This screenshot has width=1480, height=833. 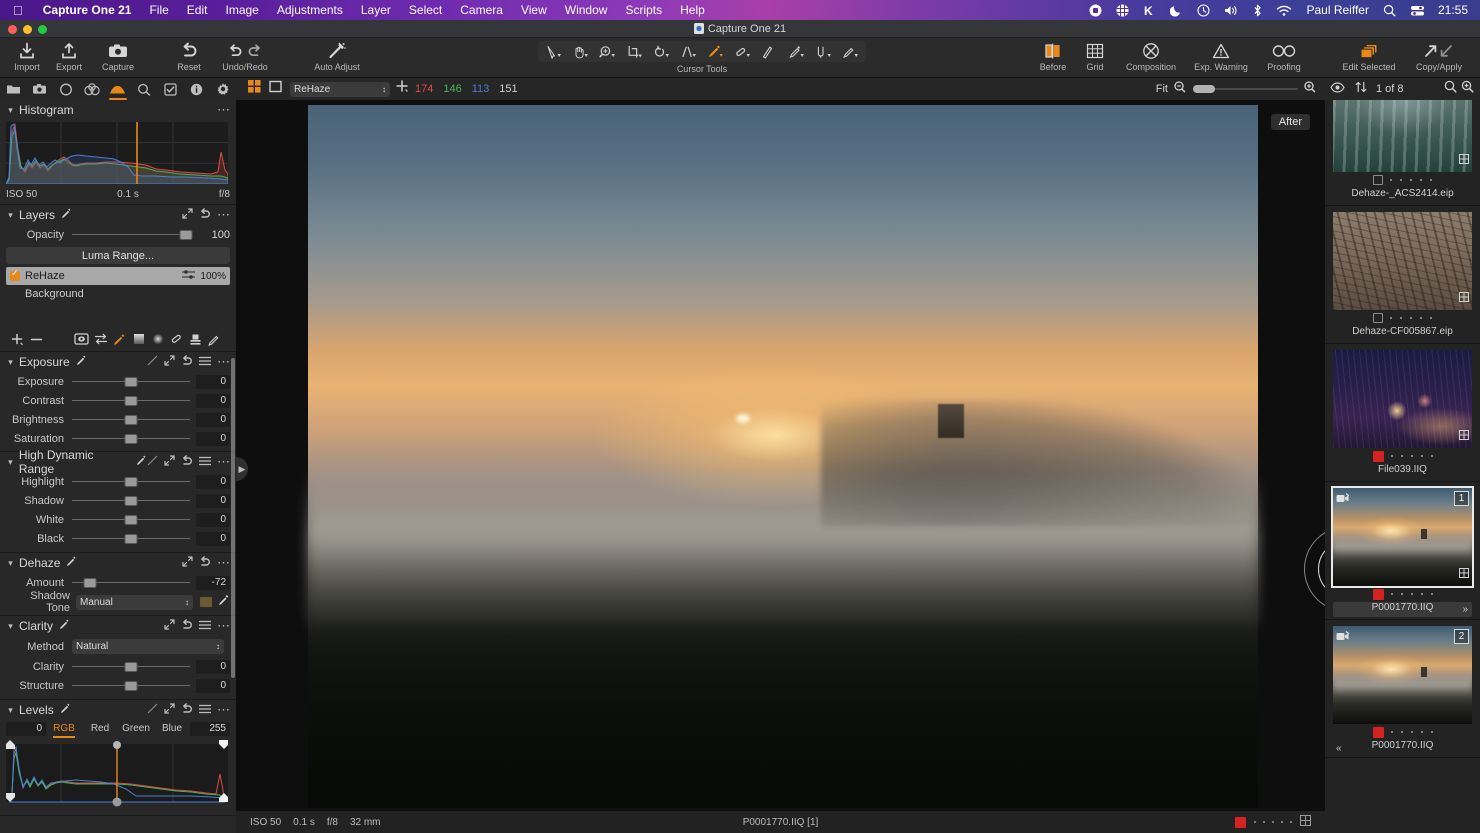 What do you see at coordinates (100, 729) in the screenshot?
I see `levels-tab-red: Red` at bounding box center [100, 729].